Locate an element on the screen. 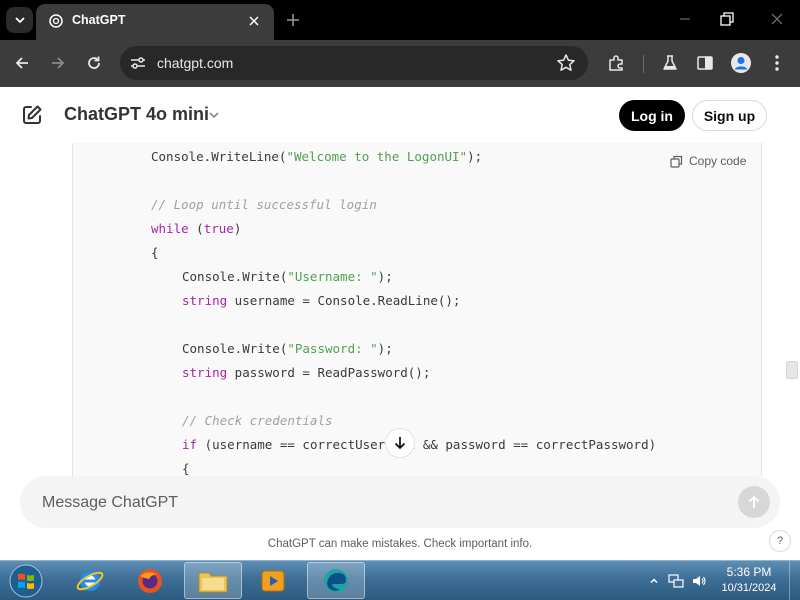  arrow-right-icon is located at coordinates (58, 63).